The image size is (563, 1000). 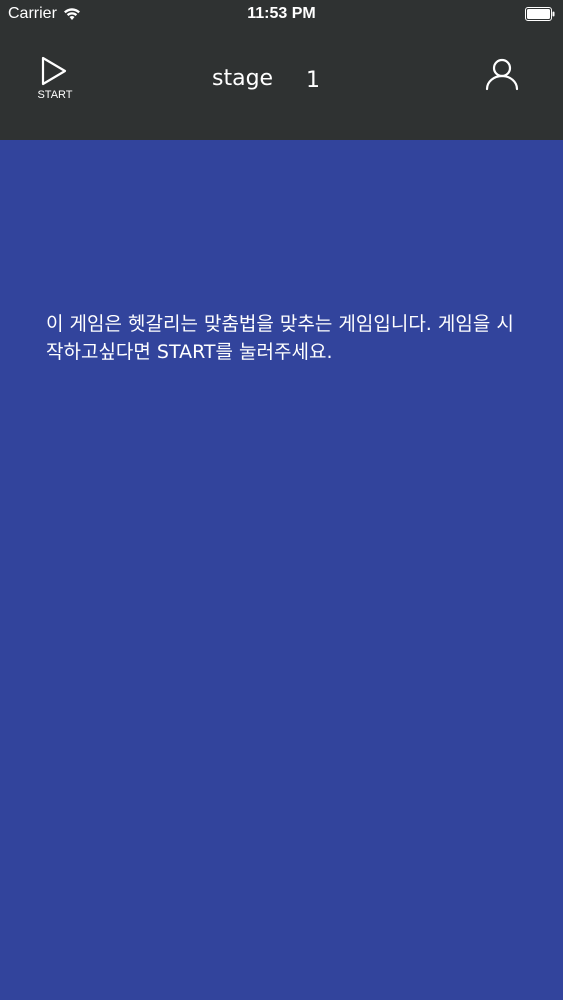 What do you see at coordinates (540, 14) in the screenshot?
I see `battery-icon` at bounding box center [540, 14].